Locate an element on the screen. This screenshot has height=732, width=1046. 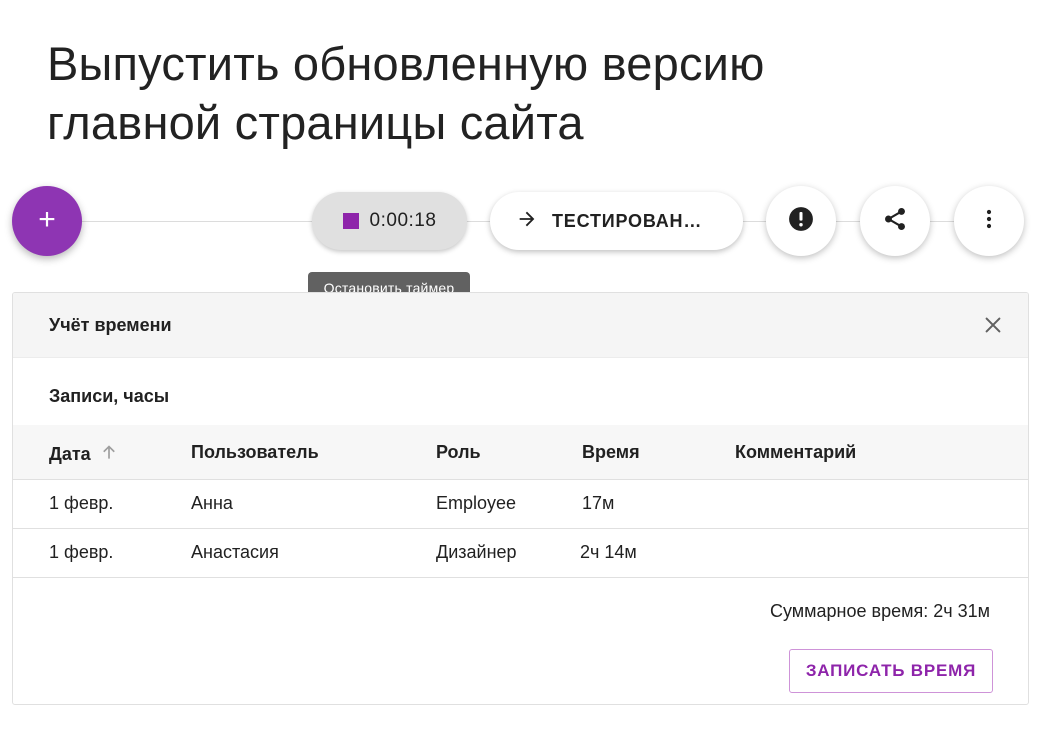
arrow-right-icon is located at coordinates (527, 221).